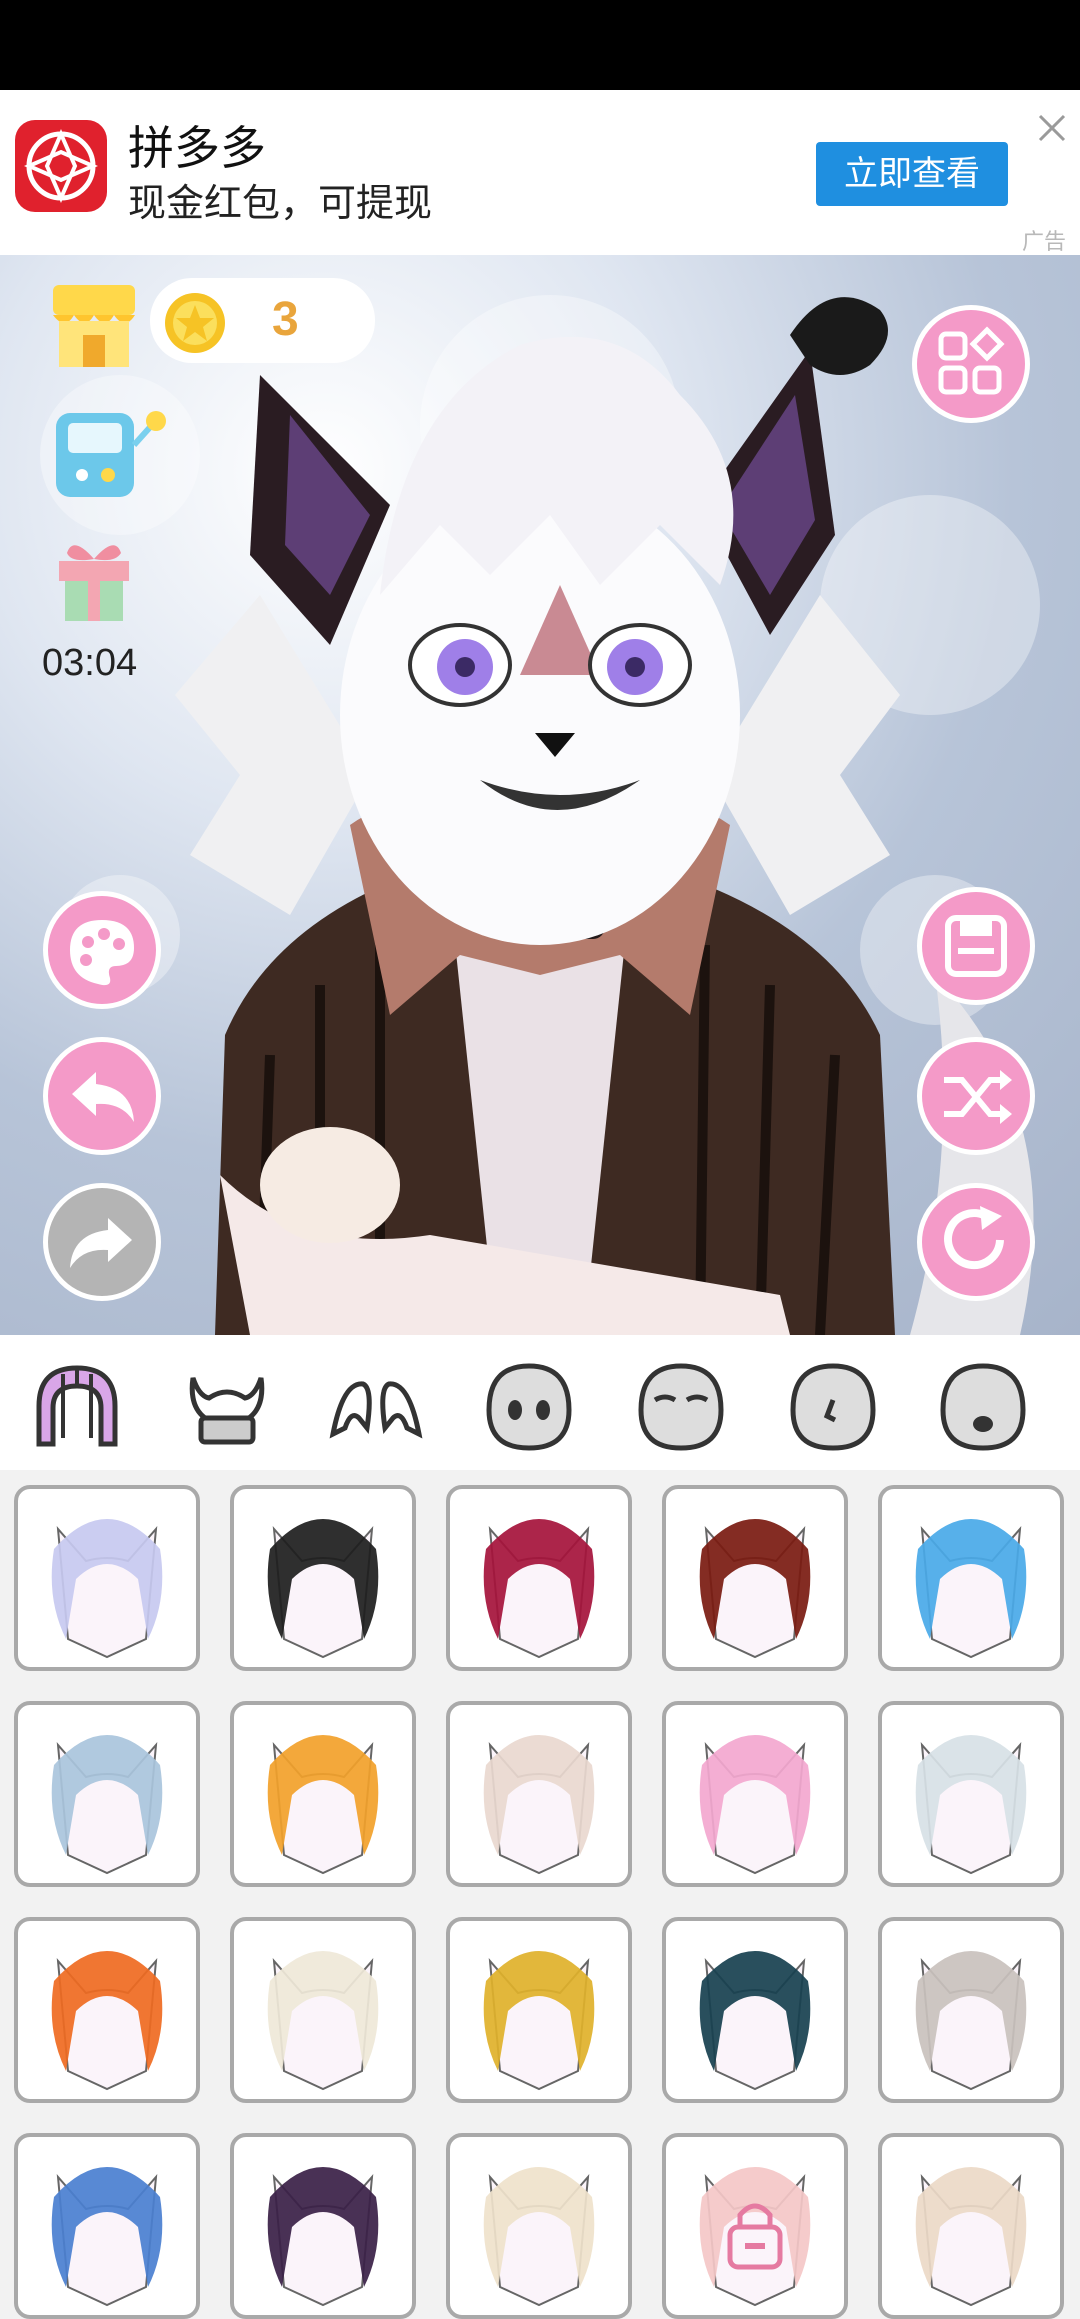  I want to click on reset-icon, so click(974, 1237).